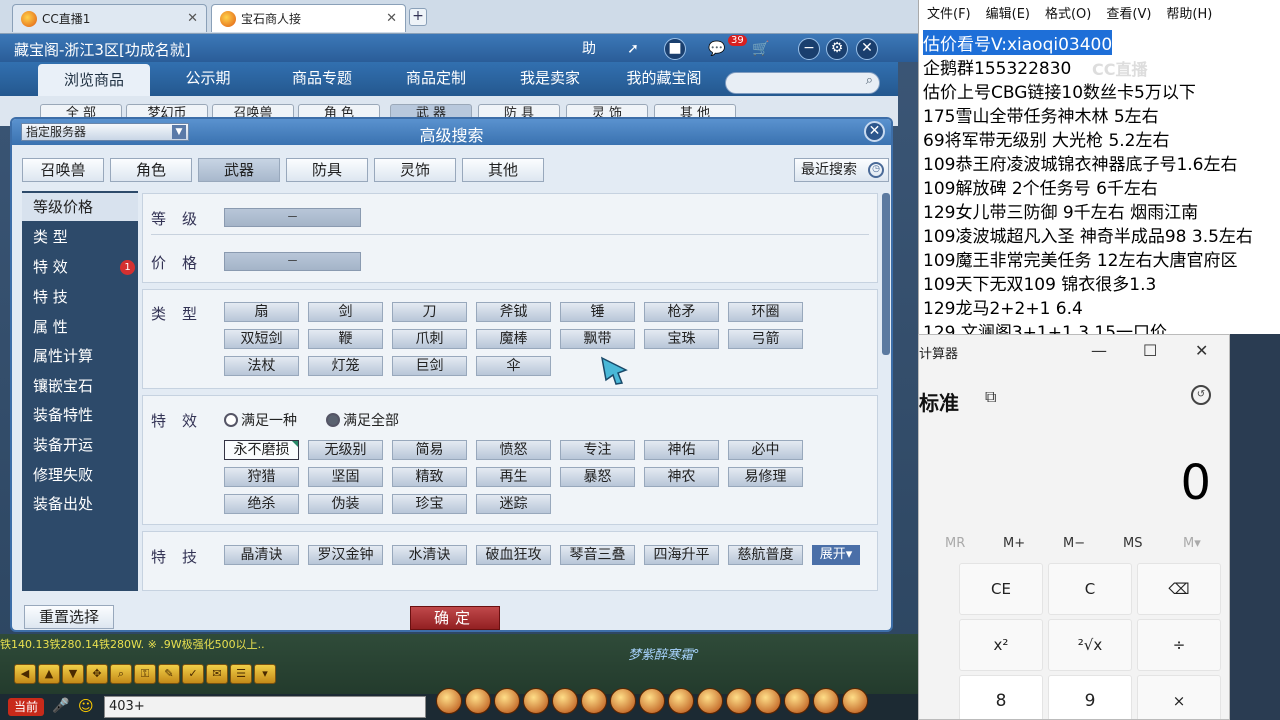 The height and width of the screenshot is (720, 1280). What do you see at coordinates (241, 674) in the screenshot?
I see `list-icon: ☰` at bounding box center [241, 674].